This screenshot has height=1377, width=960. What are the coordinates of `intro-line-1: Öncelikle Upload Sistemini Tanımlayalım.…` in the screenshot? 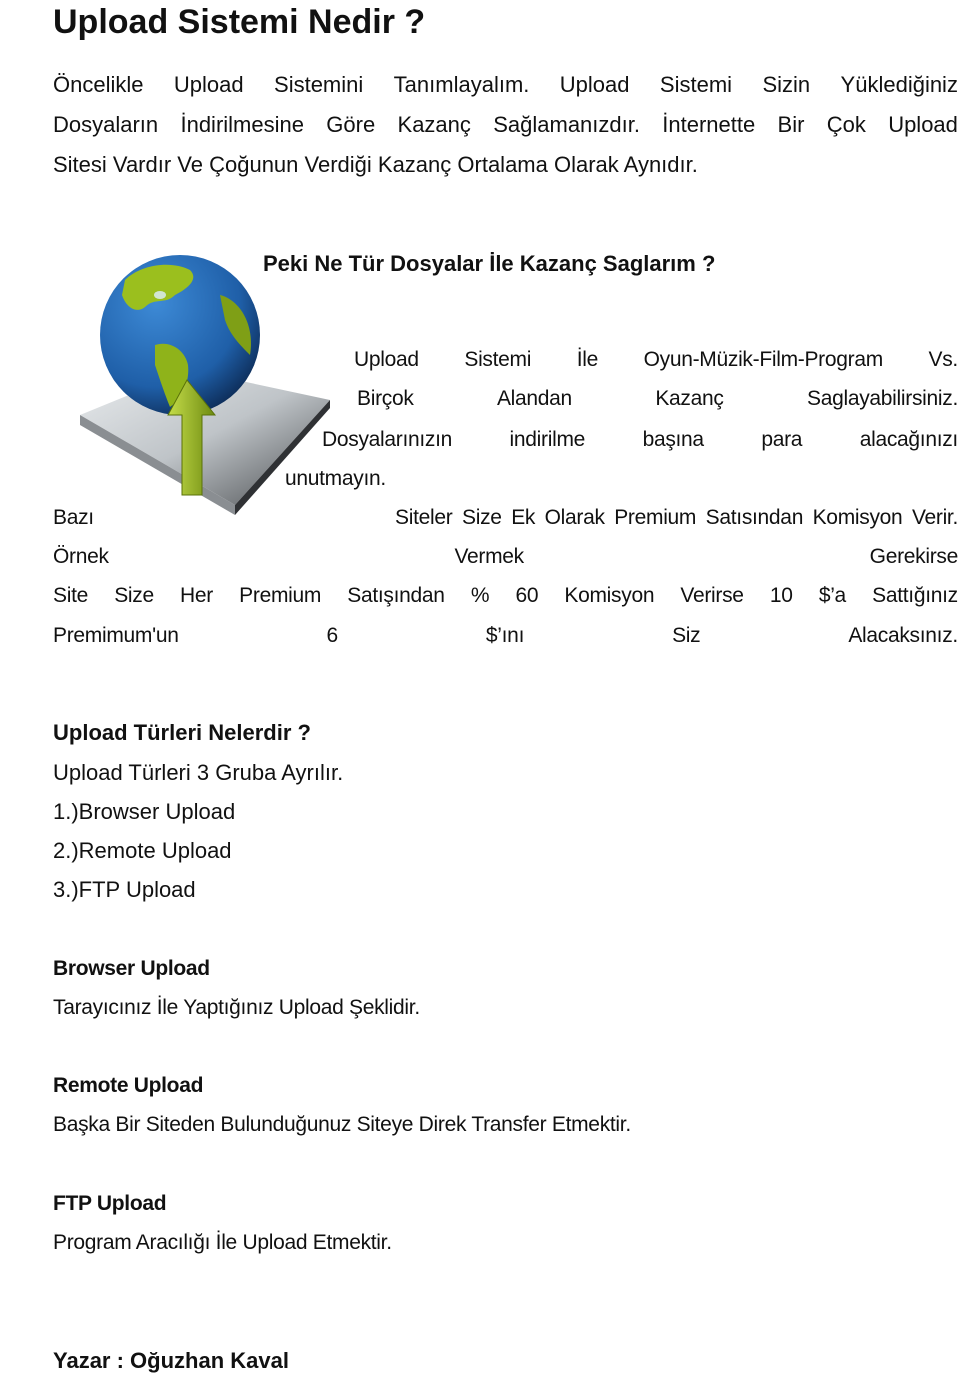 It's located at (505, 85).